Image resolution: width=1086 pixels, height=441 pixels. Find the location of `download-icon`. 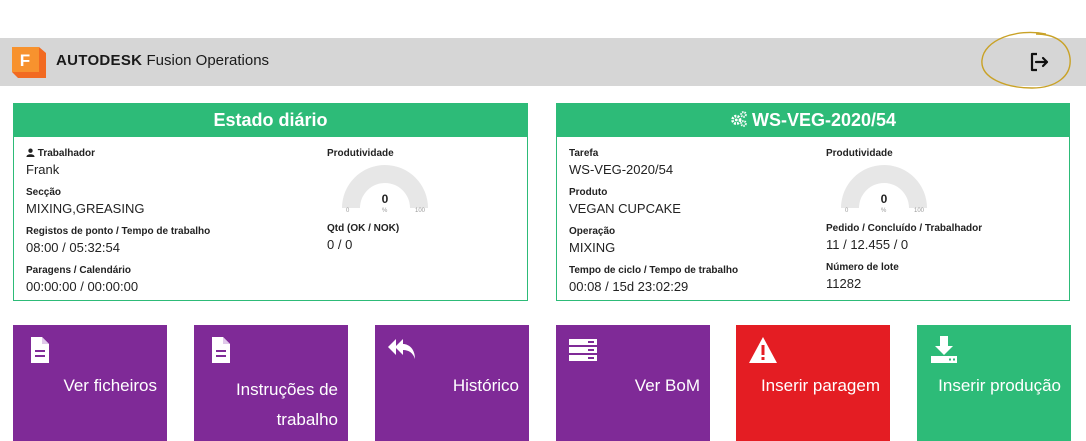

download-icon is located at coordinates (944, 349).